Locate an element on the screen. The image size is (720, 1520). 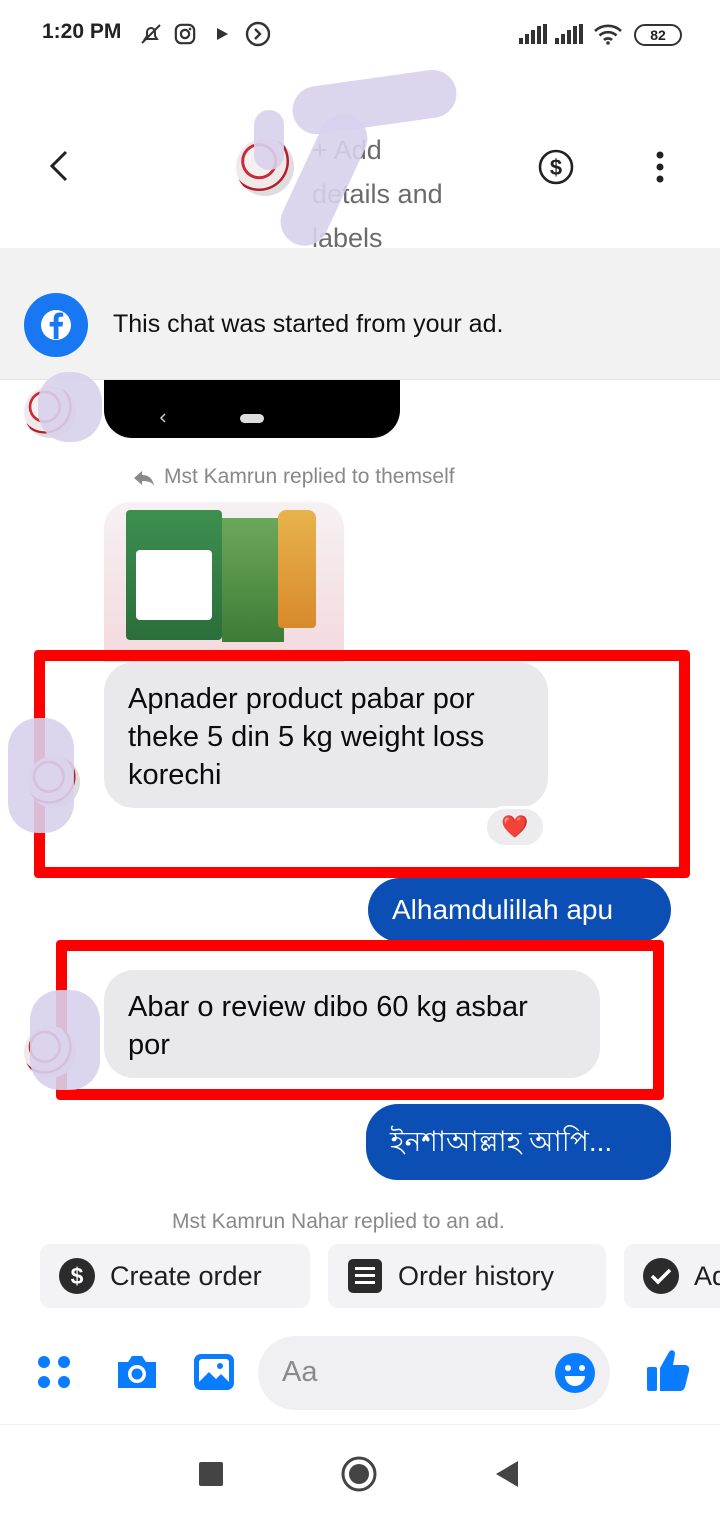
dollar-icon: $ is located at coordinates (77, 1276).